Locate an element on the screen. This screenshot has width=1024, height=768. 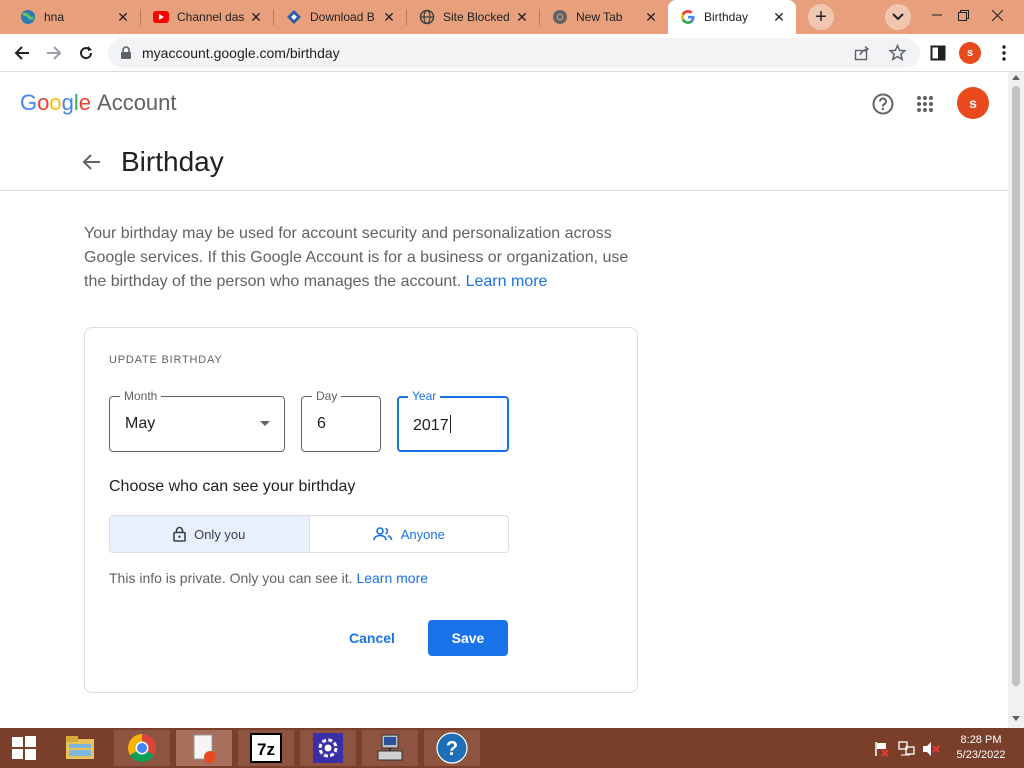
close-window-button is located at coordinates (997, 15).